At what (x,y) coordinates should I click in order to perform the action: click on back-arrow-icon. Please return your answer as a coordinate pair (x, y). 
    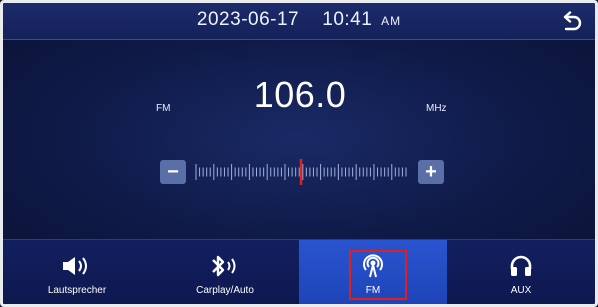
    Looking at the image, I should click on (572, 21).